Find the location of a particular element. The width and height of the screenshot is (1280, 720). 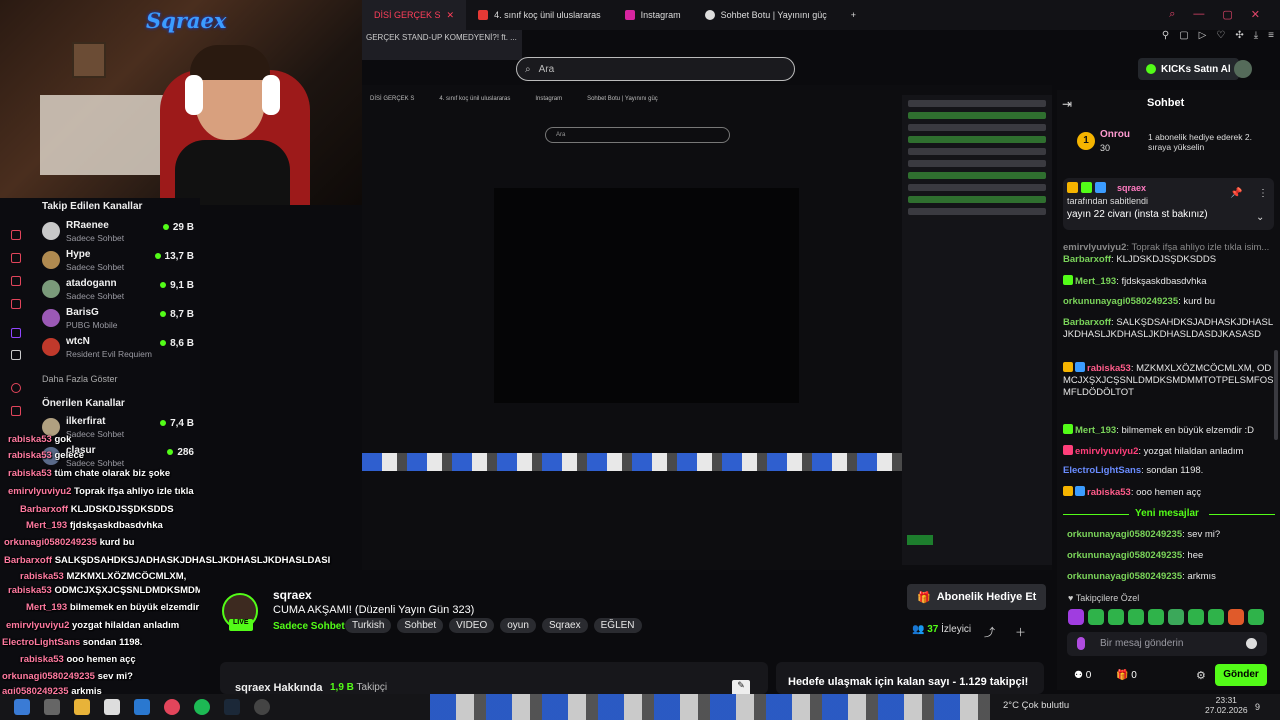

tag-pill: oyun is located at coordinates (518, 625).